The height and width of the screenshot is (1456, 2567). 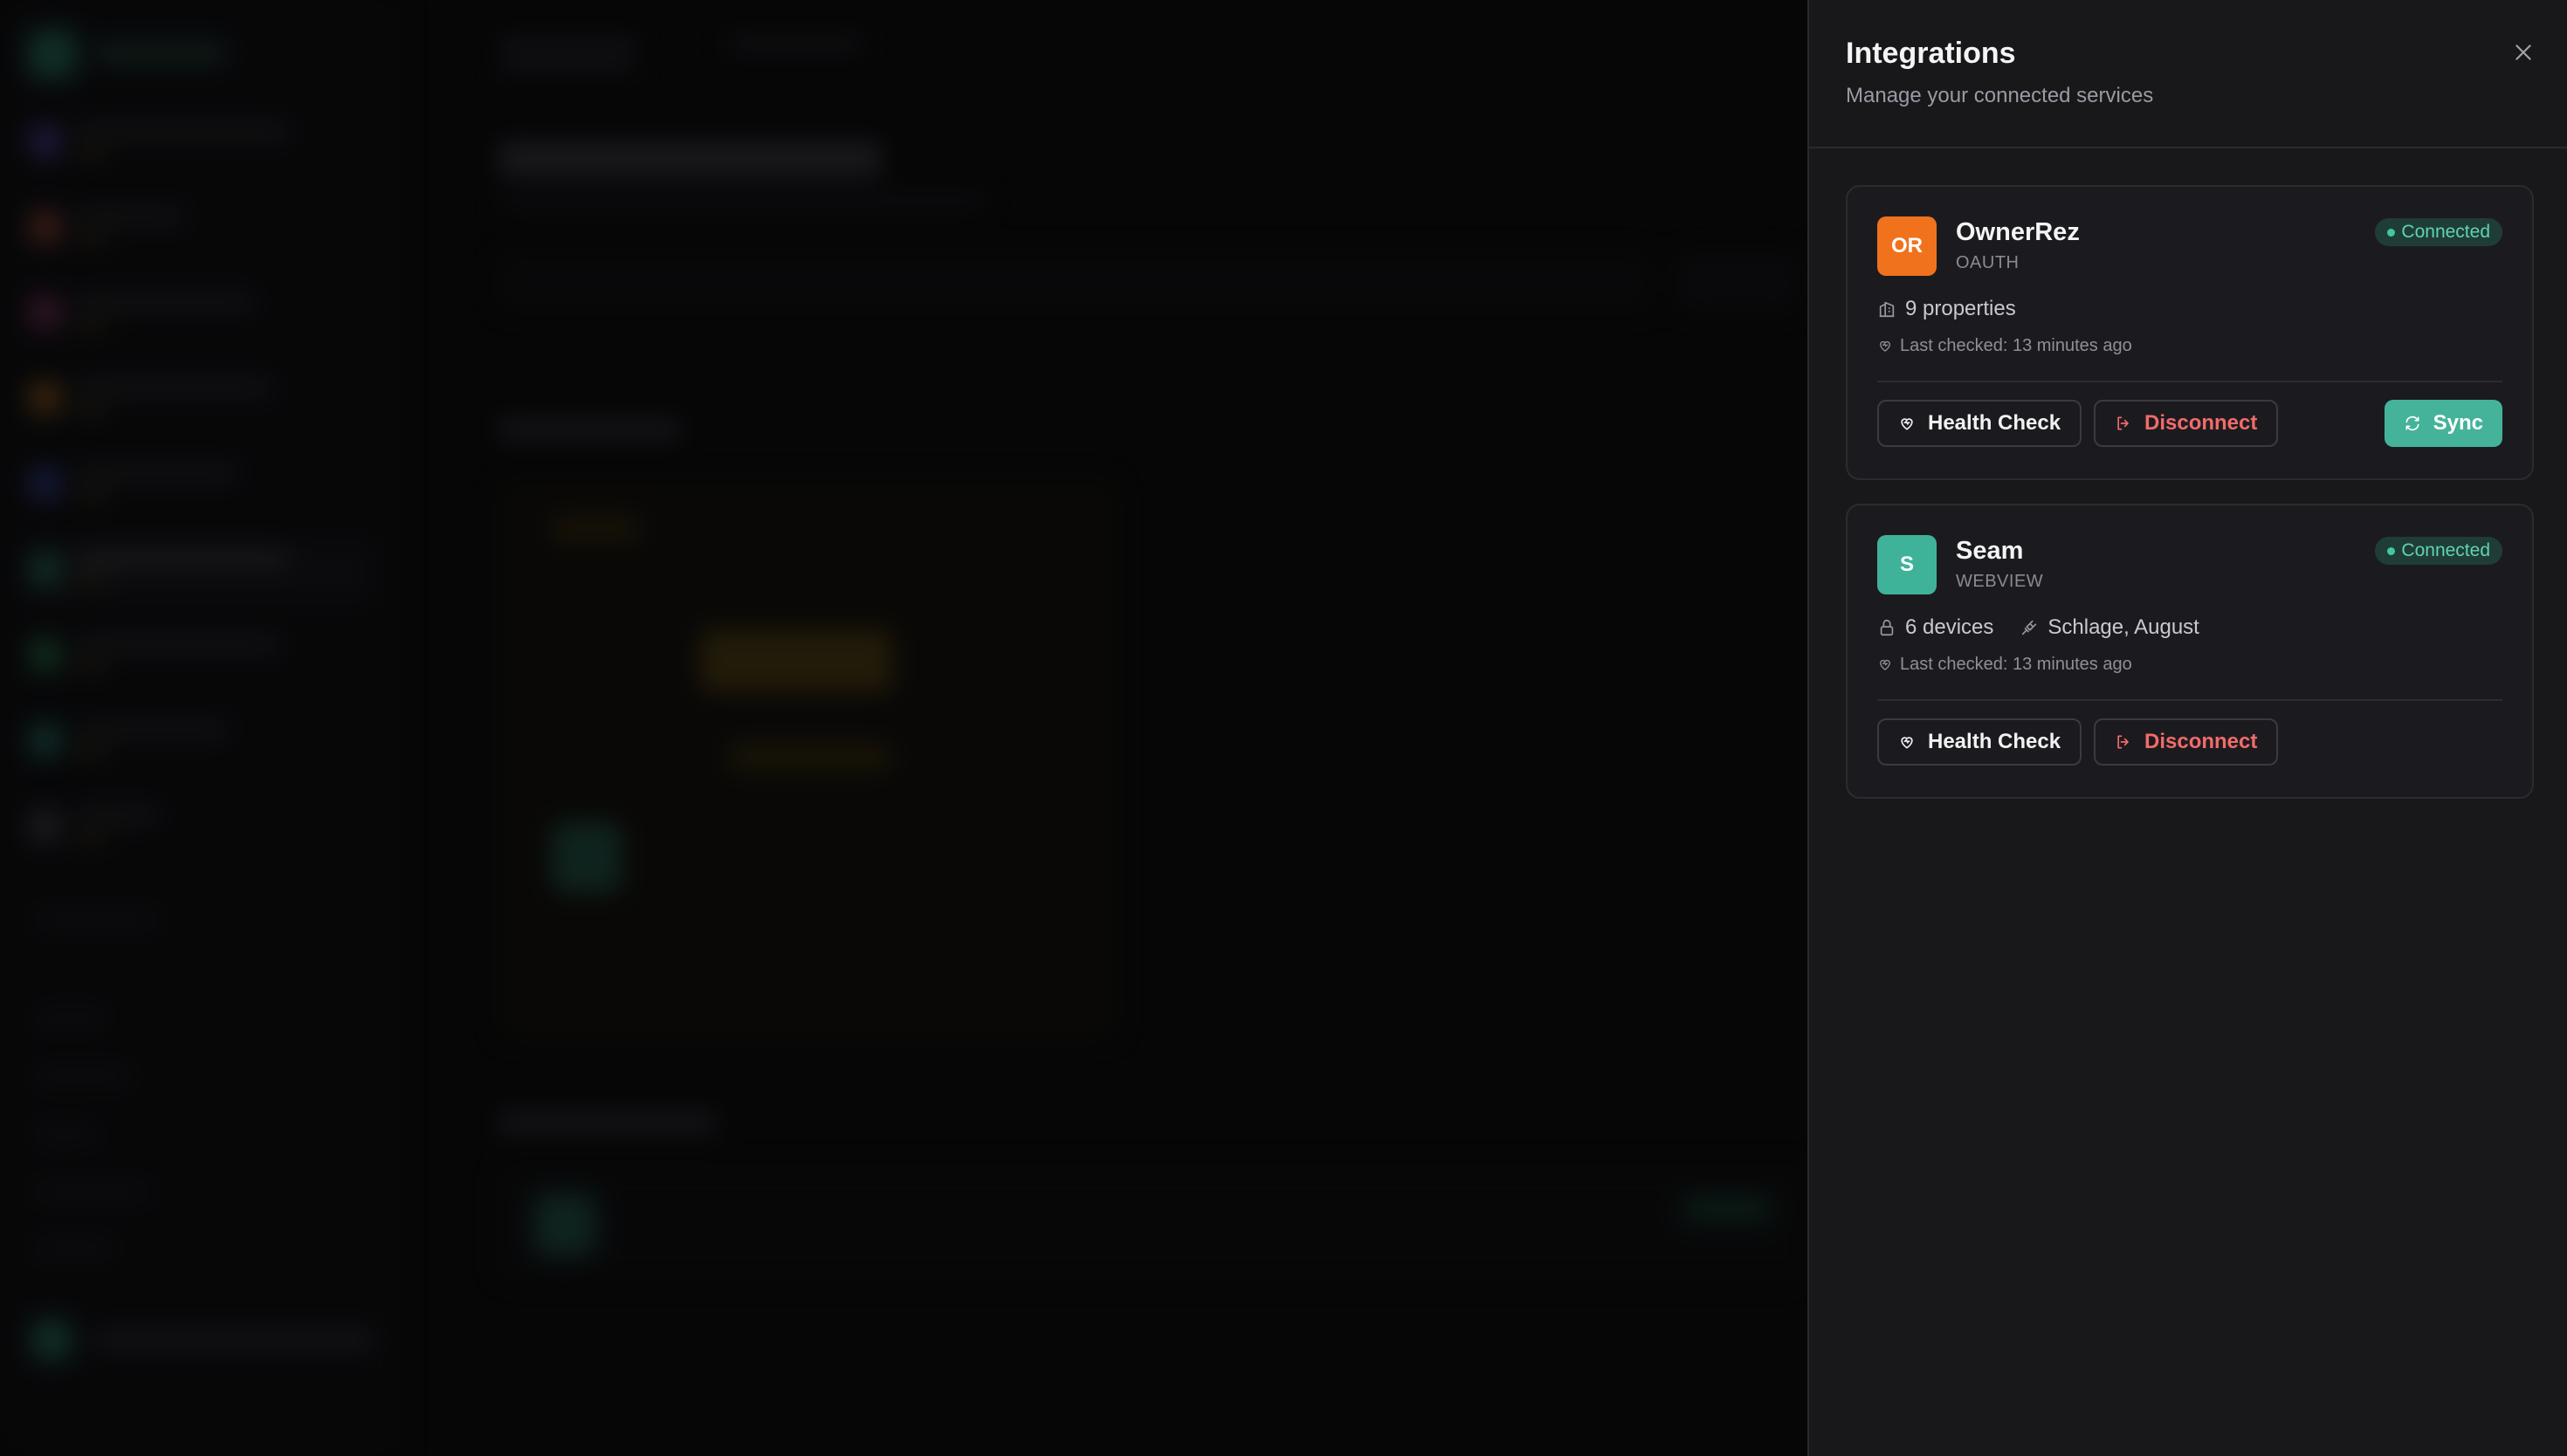 What do you see at coordinates (1988, 262) in the screenshot?
I see `service-auth-type: OAUTH` at bounding box center [1988, 262].